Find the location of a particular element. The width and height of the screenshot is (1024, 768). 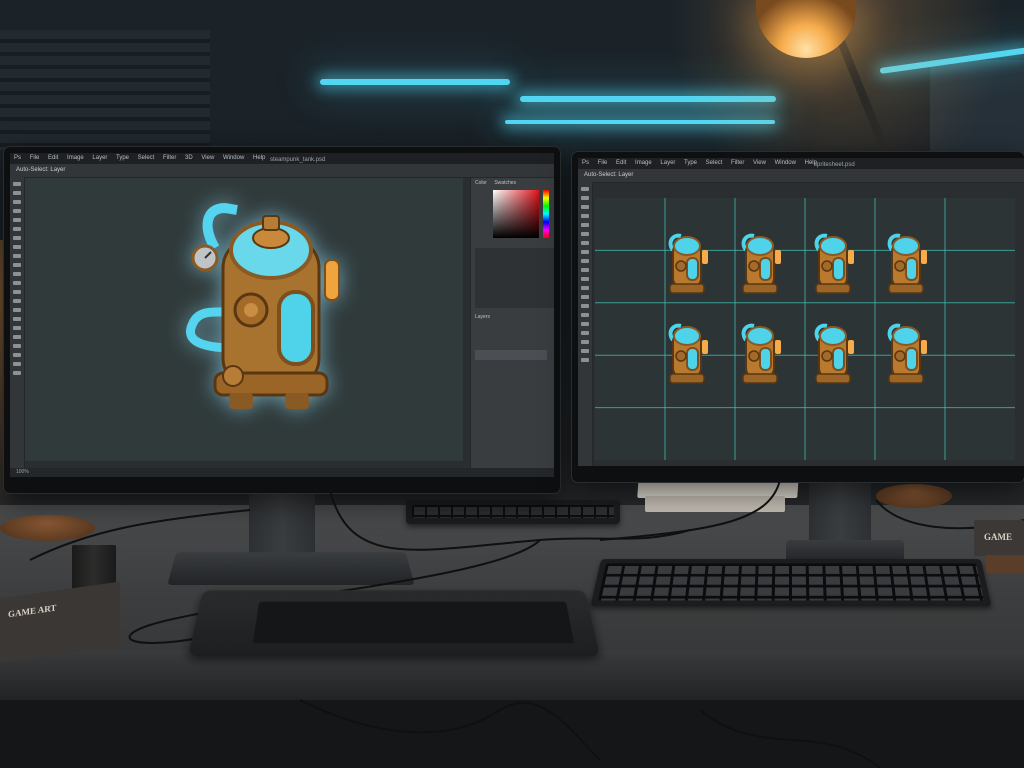

menu-item: Help is located at coordinates (259, 158).